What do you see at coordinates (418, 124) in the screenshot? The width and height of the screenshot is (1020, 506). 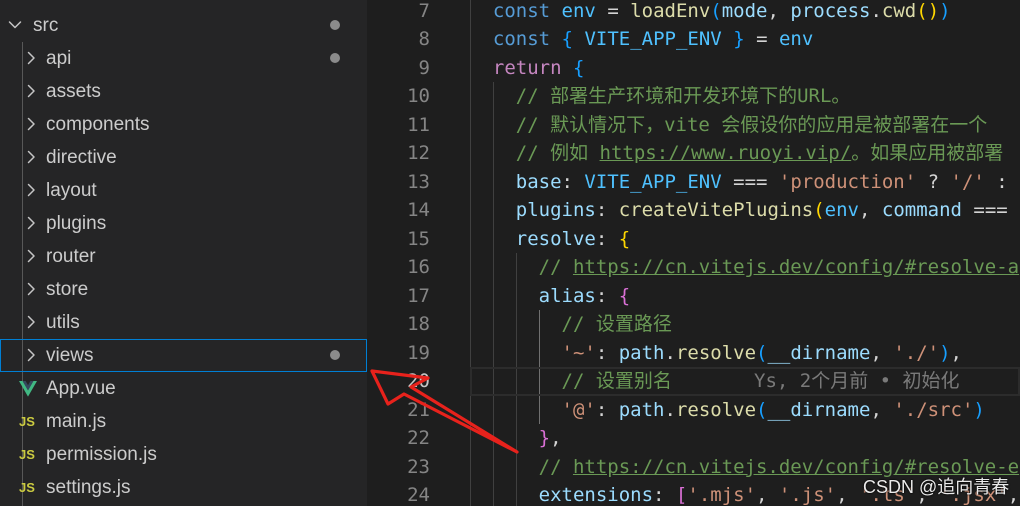 I see `line-number: 11` at bounding box center [418, 124].